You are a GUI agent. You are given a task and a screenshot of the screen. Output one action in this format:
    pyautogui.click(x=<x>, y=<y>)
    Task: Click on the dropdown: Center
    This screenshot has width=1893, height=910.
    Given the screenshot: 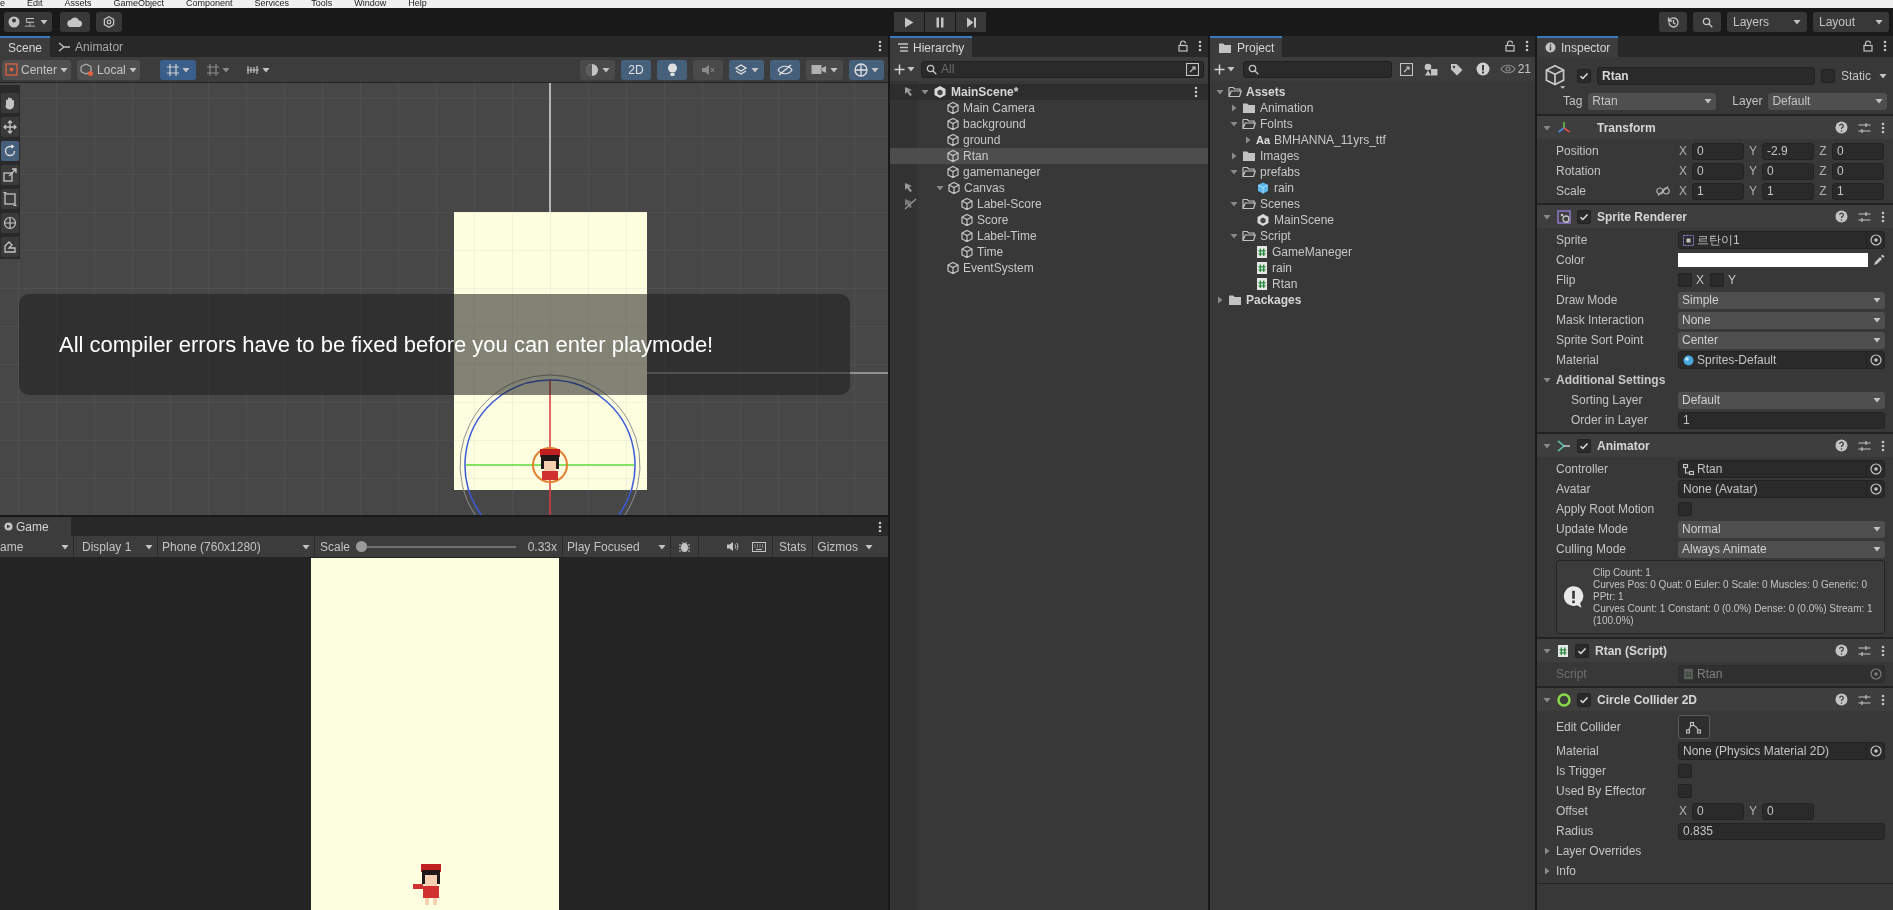 What is the action you would take?
    pyautogui.click(x=1781, y=340)
    